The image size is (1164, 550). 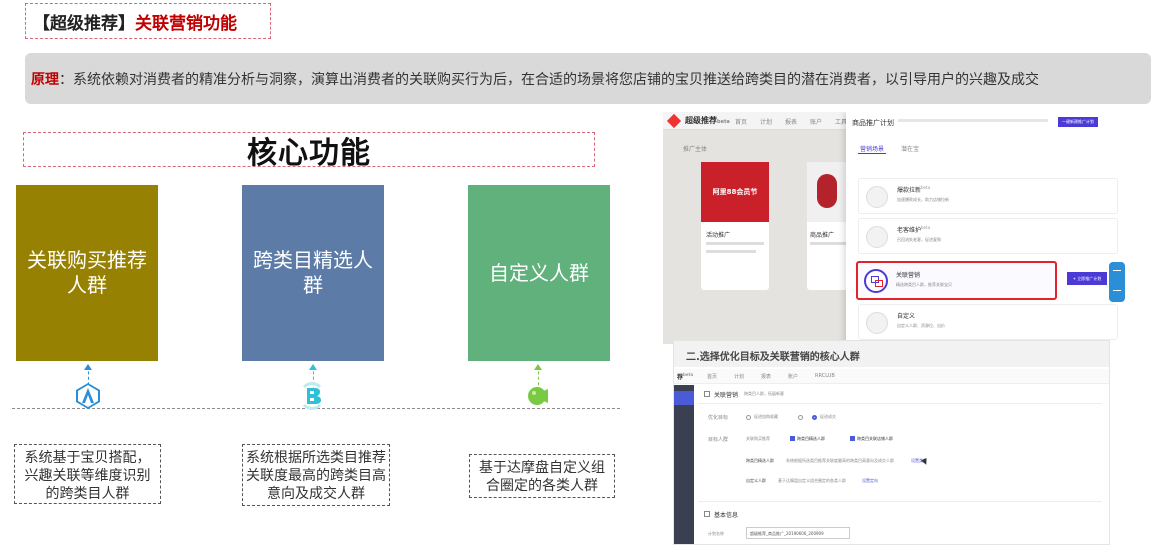 I want to click on tab-underline, so click(x=872, y=153).